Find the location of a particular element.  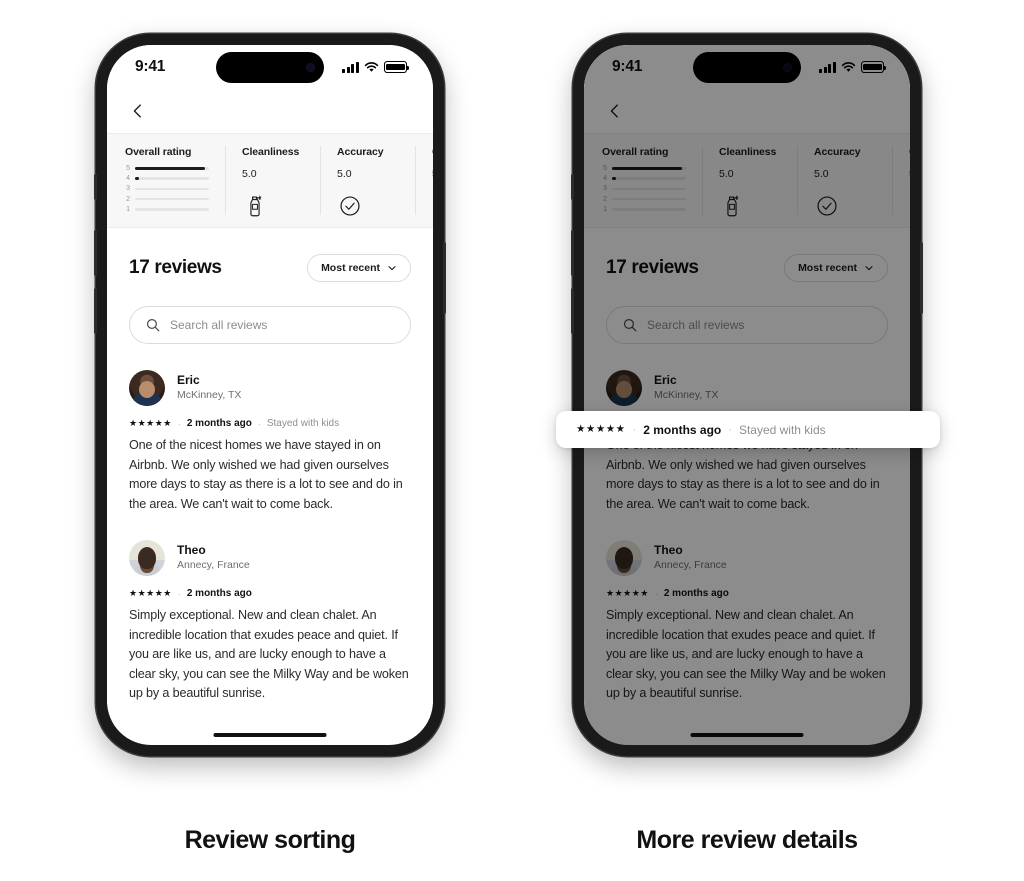

histogram-row: 3 is located at coordinates (644, 188).